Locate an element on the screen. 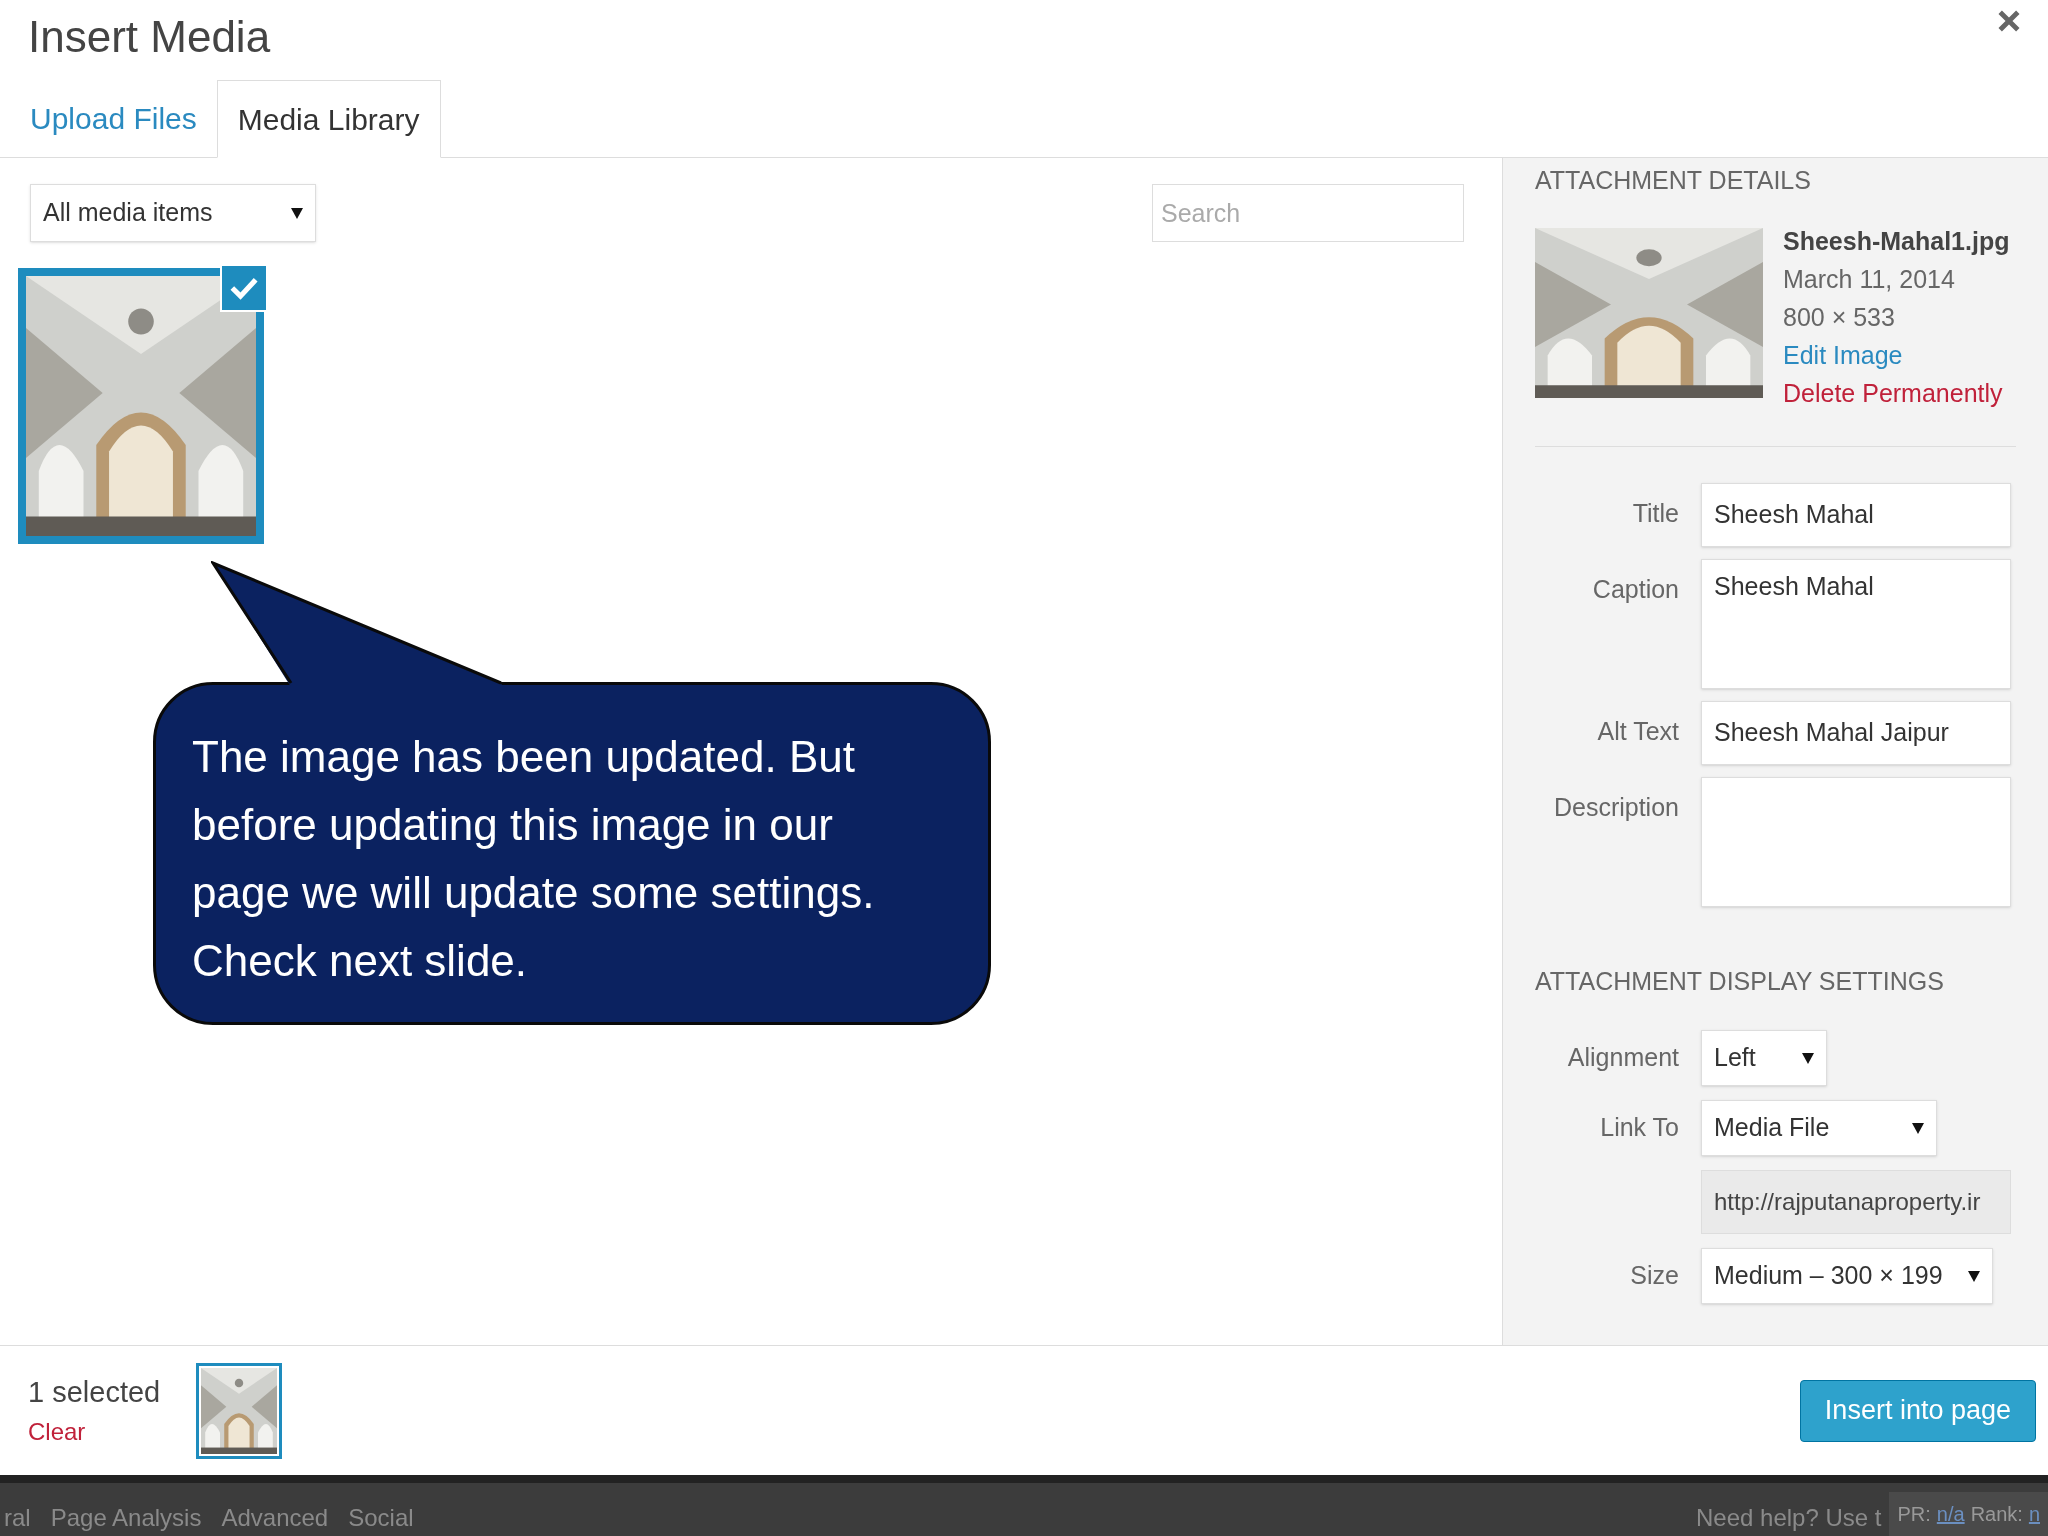 The image size is (2048, 1536). search-field: Search is located at coordinates (1308, 213).